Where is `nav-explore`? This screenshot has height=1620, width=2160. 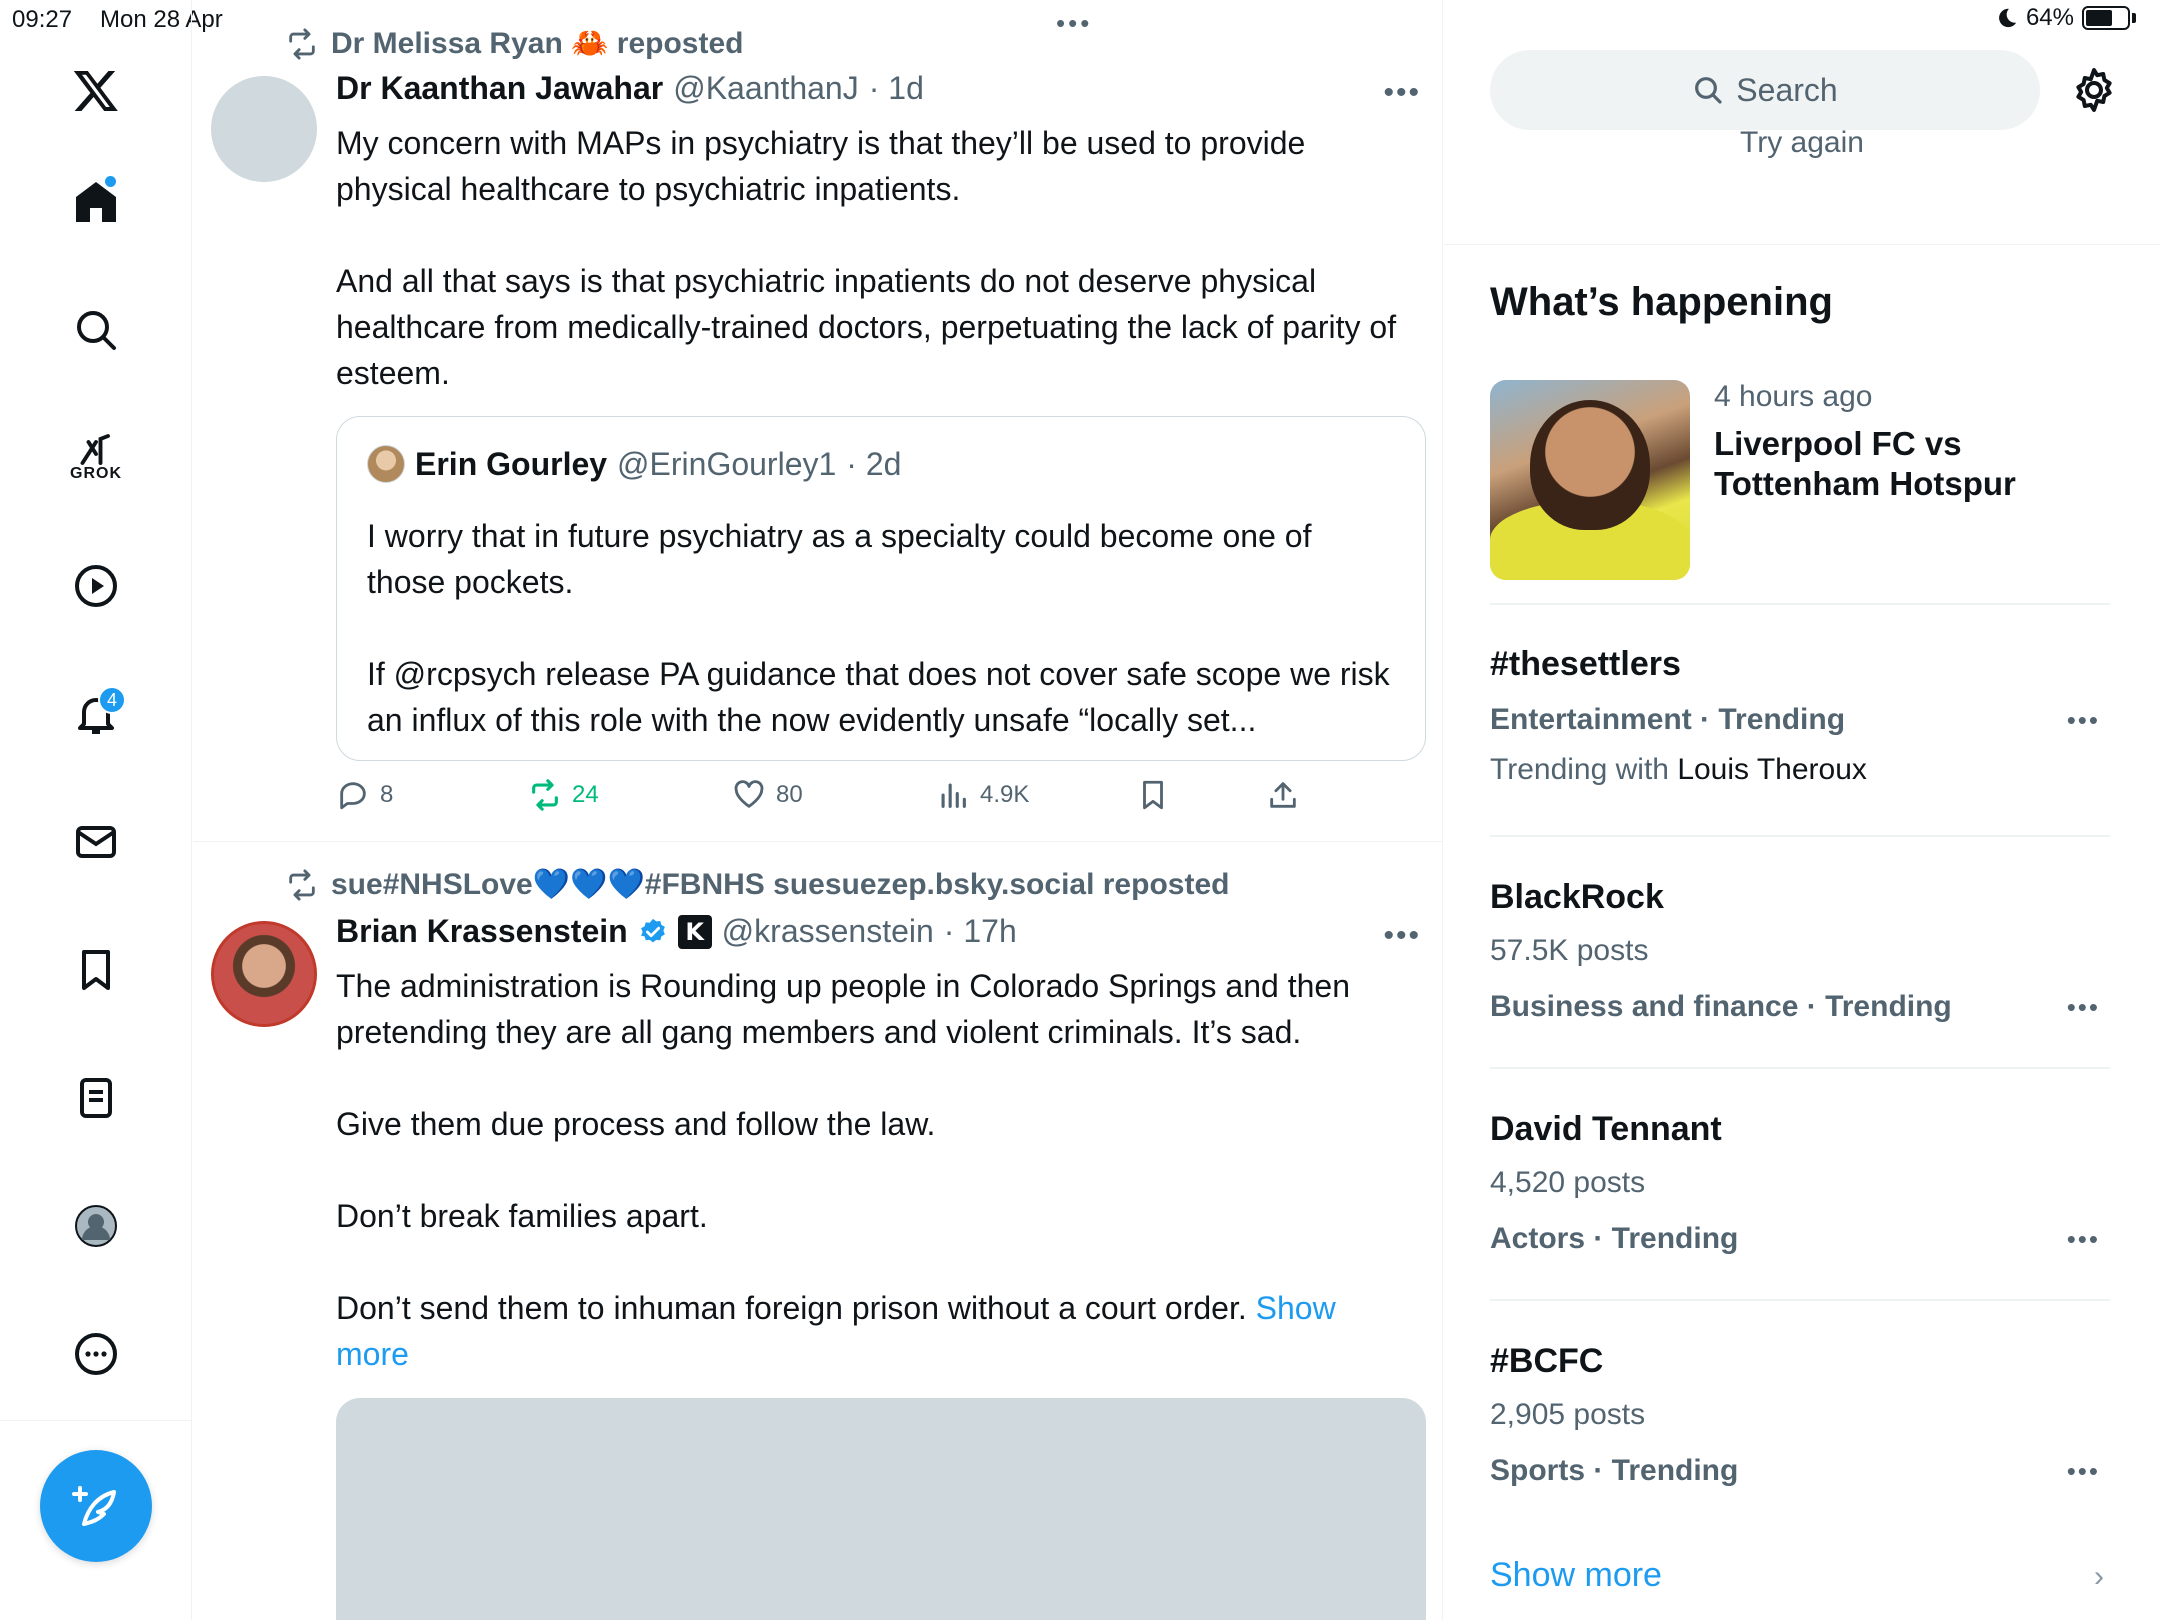 nav-explore is located at coordinates (96, 330).